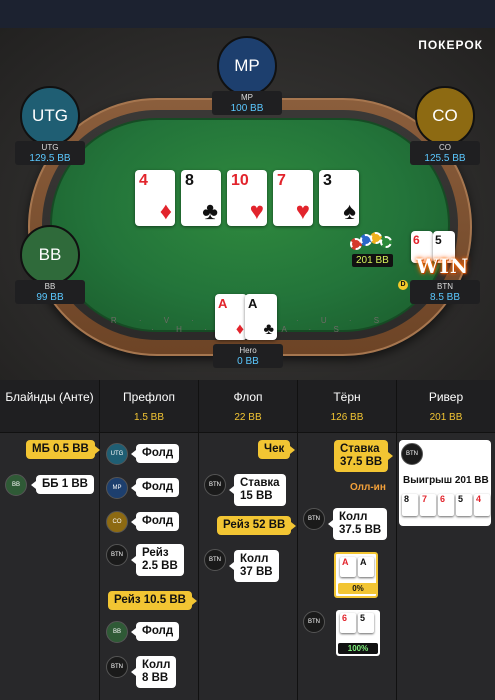 The width and height of the screenshot is (495, 700). I want to click on column-title: Блайнды (Анте), so click(49, 397).